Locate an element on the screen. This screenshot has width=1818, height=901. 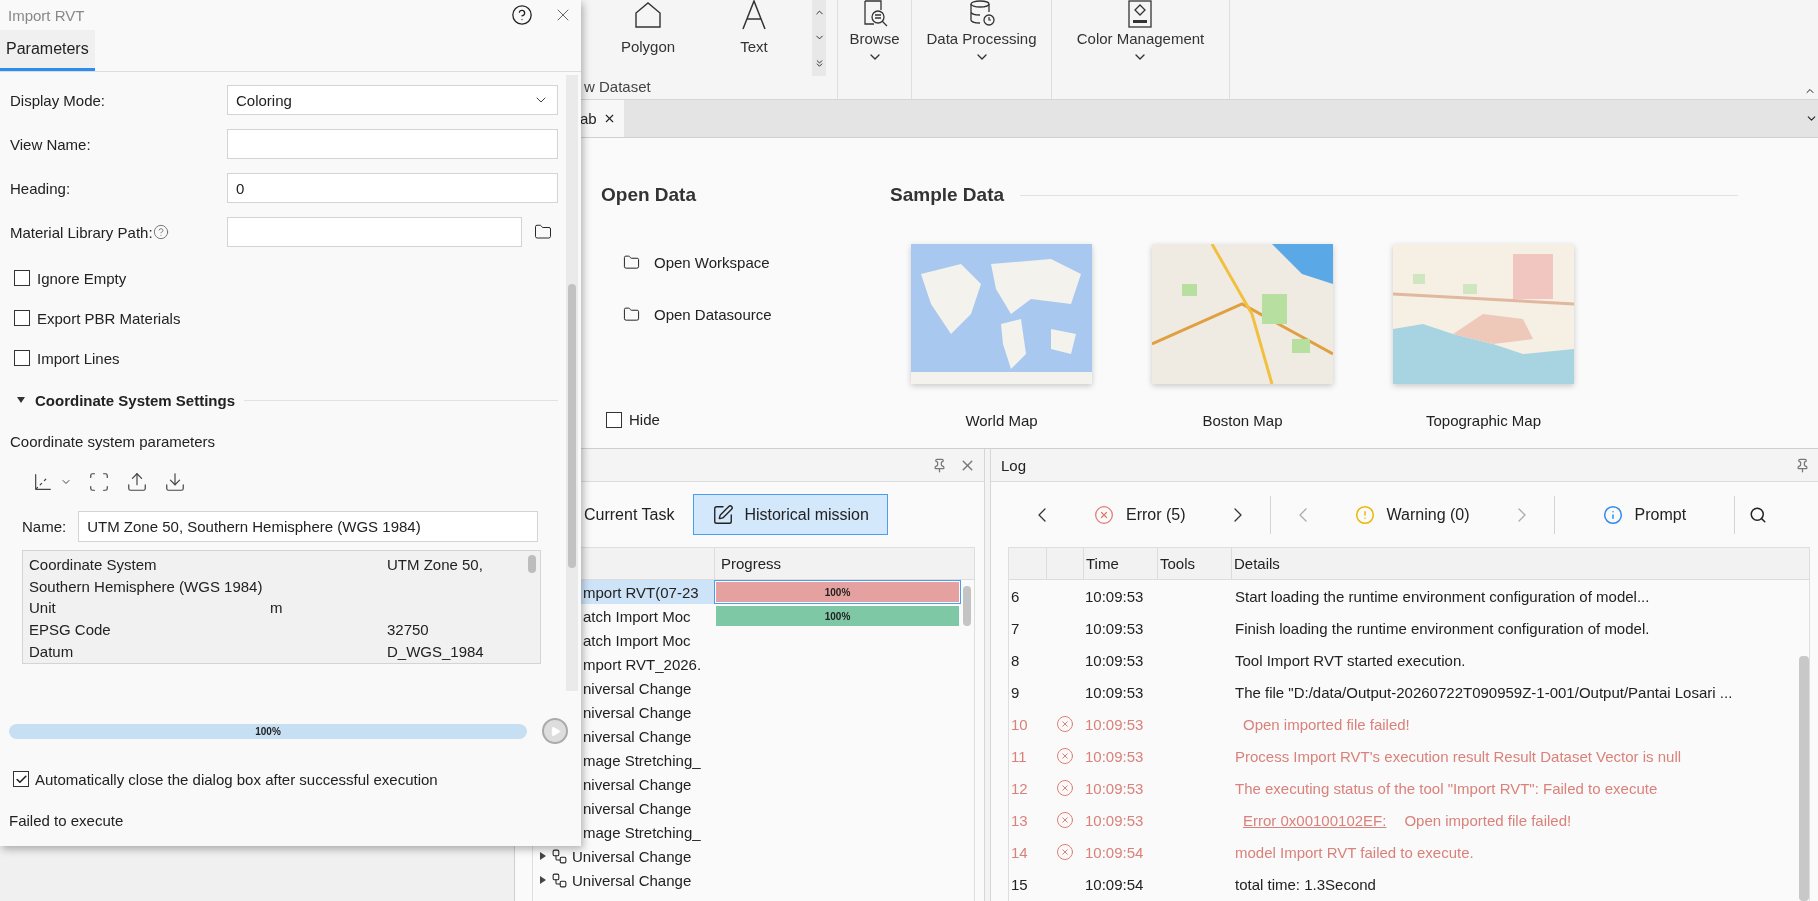
ribbon-tool: Polygon is located at coordinates (648, 30).